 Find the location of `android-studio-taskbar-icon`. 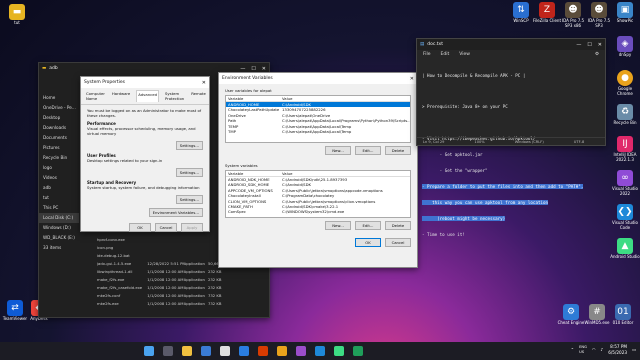

android-studio-taskbar-icon is located at coordinates (339, 351).